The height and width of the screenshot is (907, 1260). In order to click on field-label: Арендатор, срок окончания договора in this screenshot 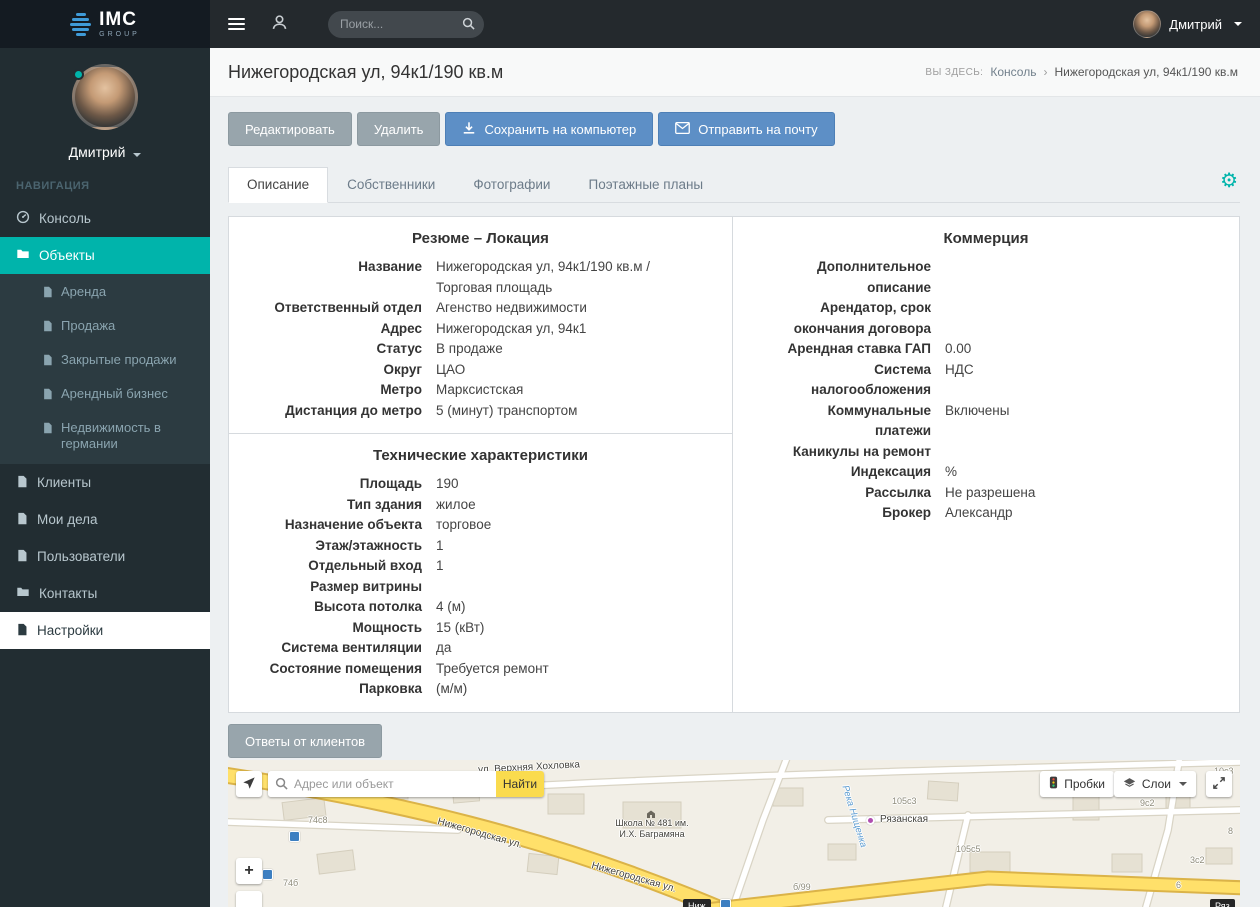, I will do `click(862, 318)`.